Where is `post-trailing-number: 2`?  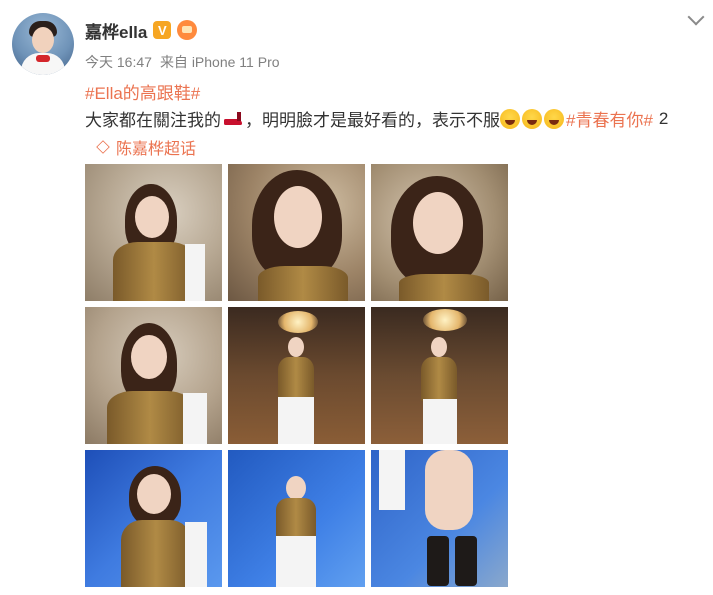
post-trailing-number: 2 is located at coordinates (663, 118).